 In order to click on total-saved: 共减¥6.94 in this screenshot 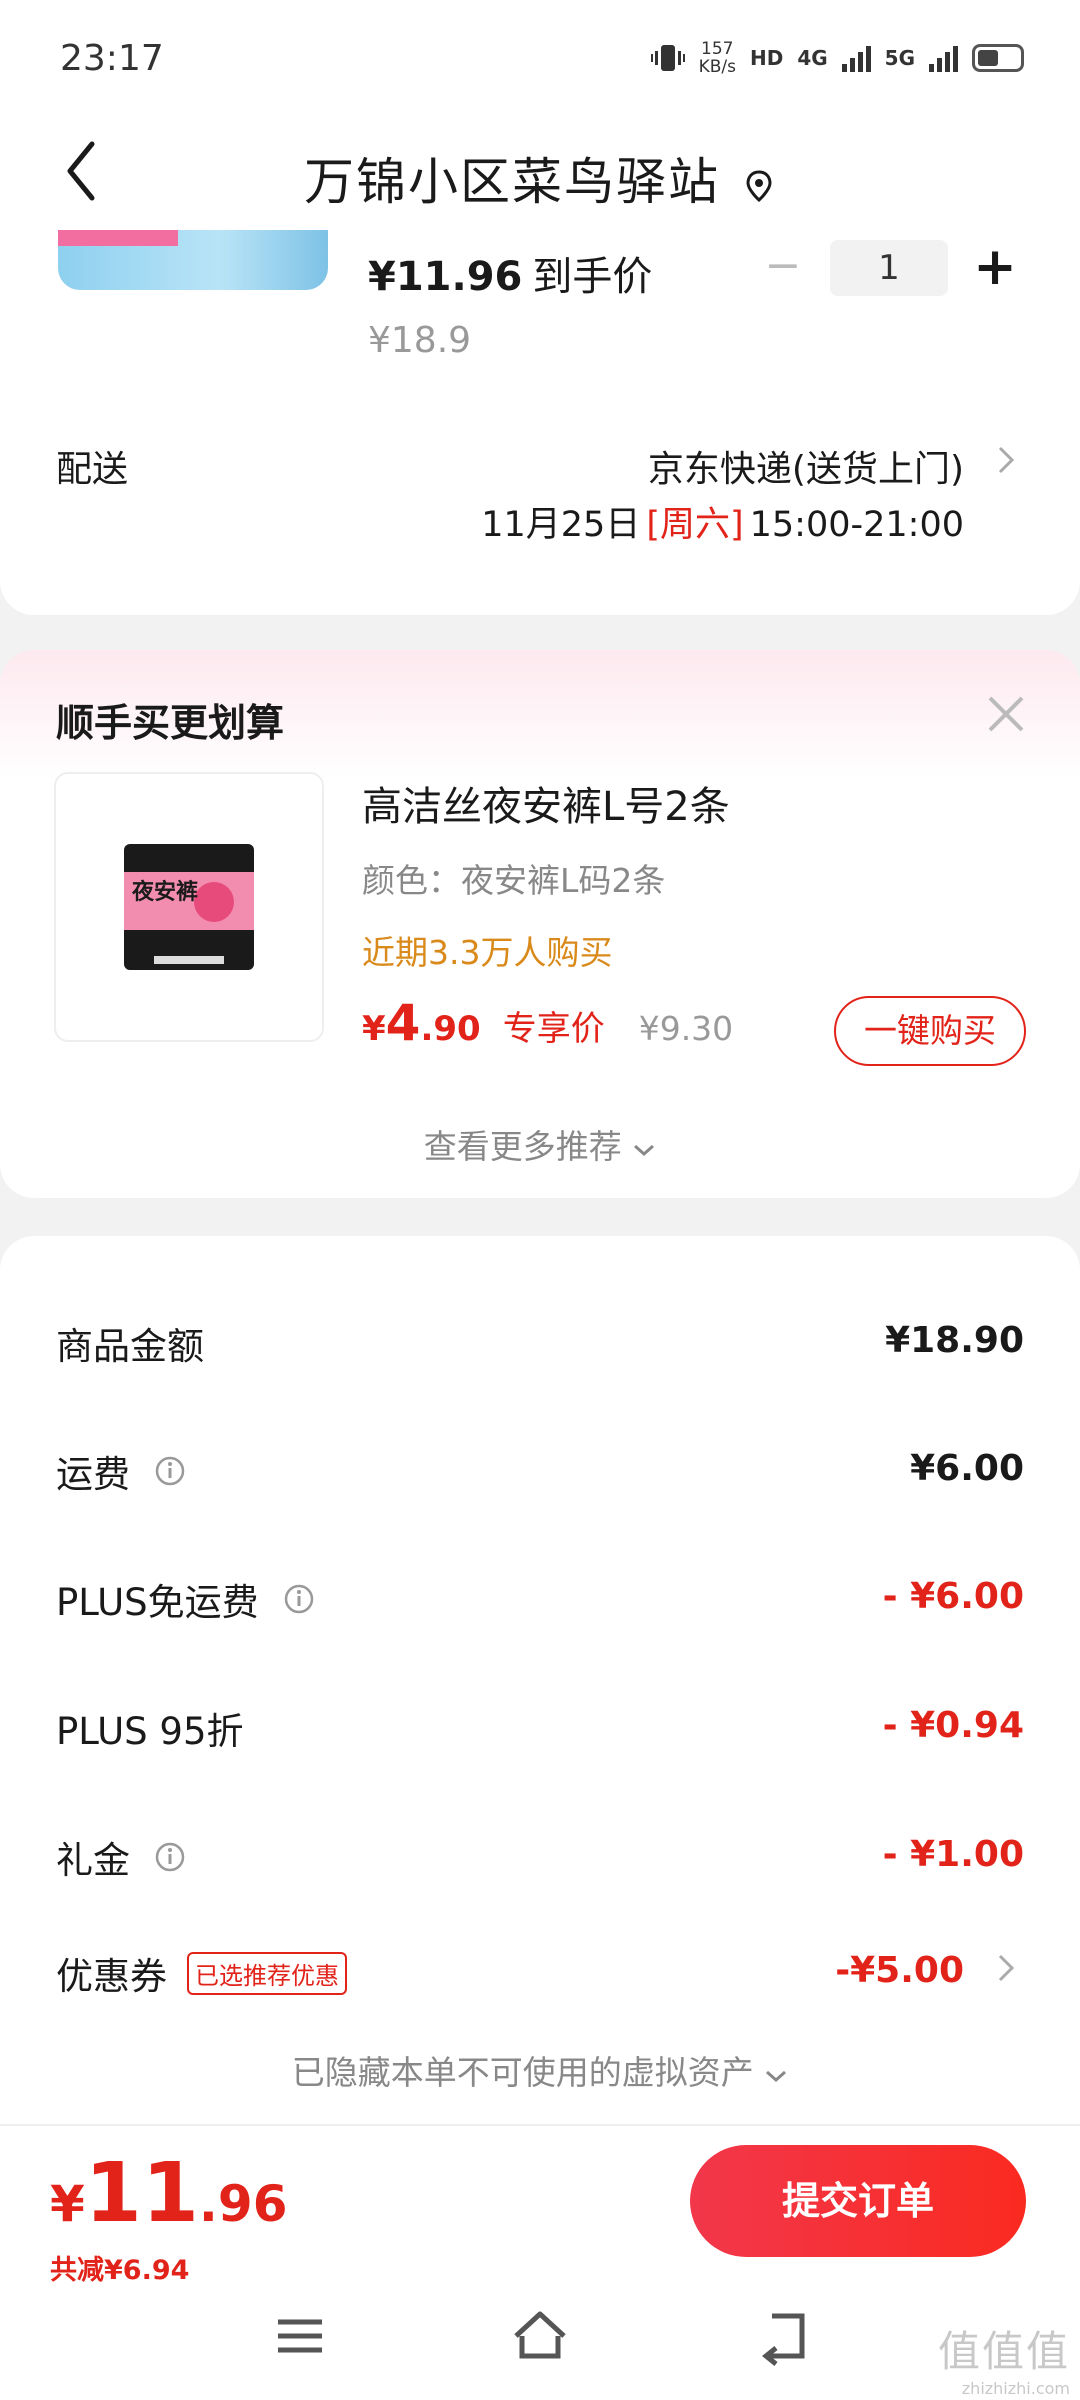, I will do `click(119, 2267)`.